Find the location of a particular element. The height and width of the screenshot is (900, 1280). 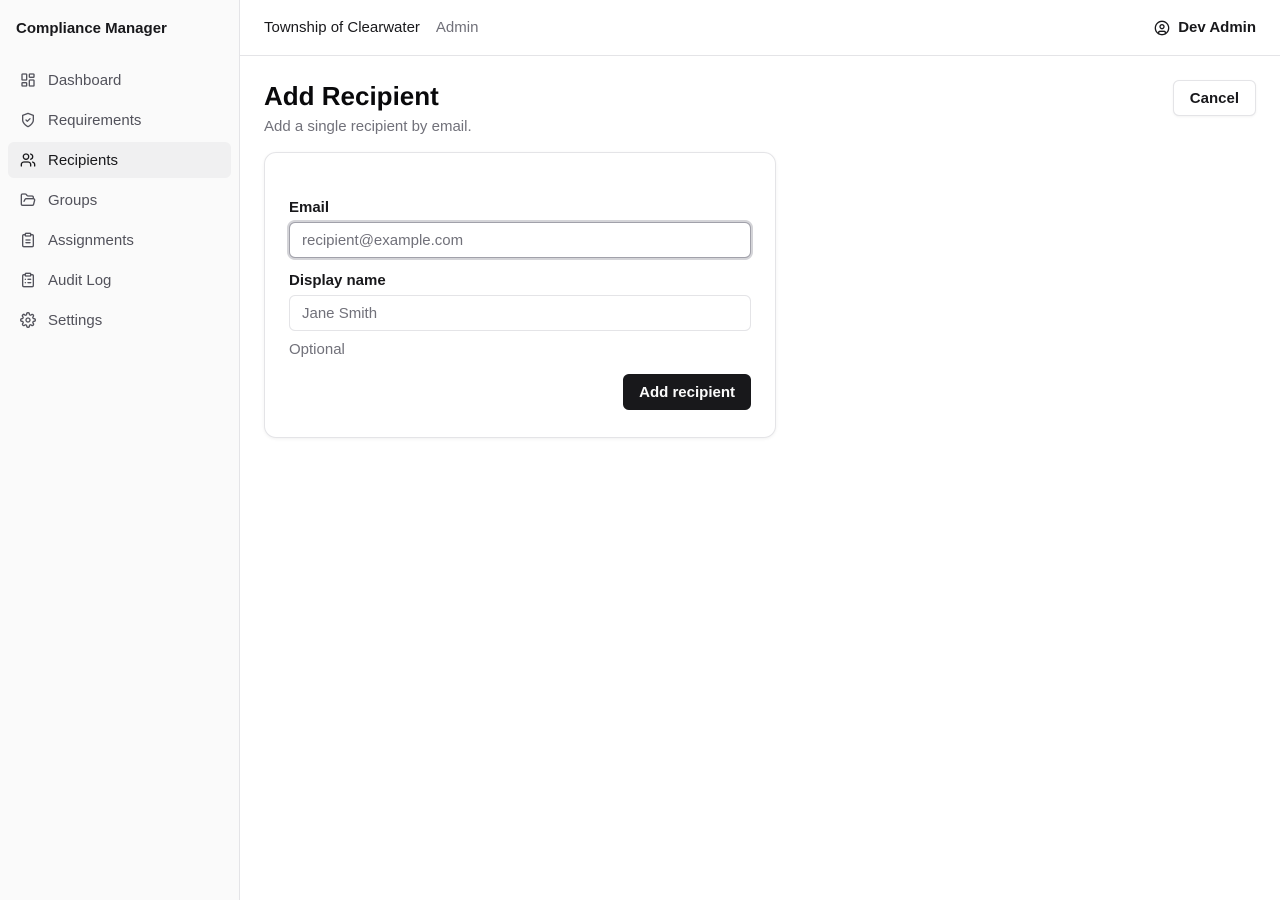

organization-name: Township of Clearwater is located at coordinates (342, 27).